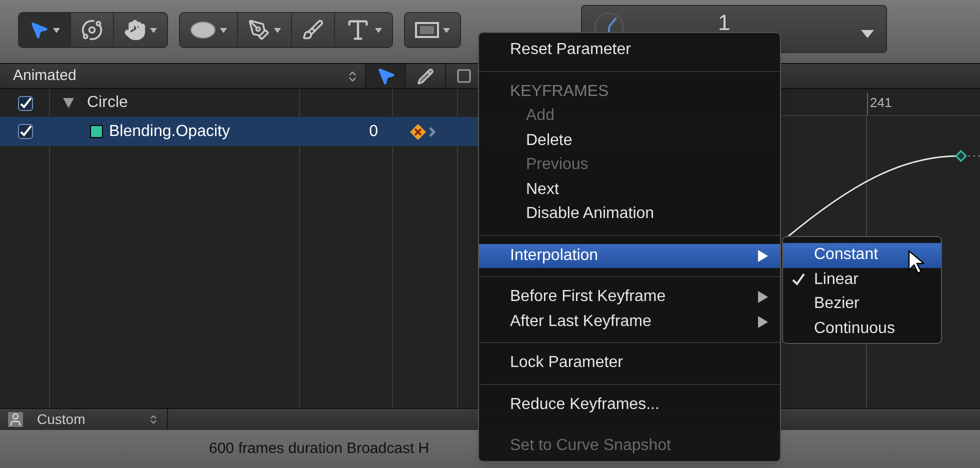 The width and height of the screenshot is (980, 468). I want to click on status-text: 600 frames duration Broadcast H, so click(319, 448).